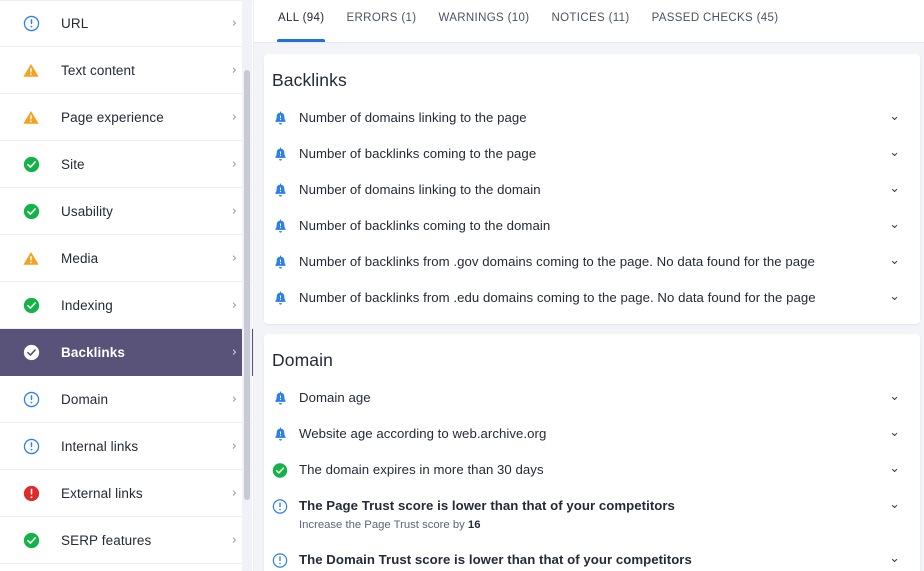 The height and width of the screenshot is (571, 924). I want to click on check-row-title: Number of backlinks coming to the page, so click(418, 153).